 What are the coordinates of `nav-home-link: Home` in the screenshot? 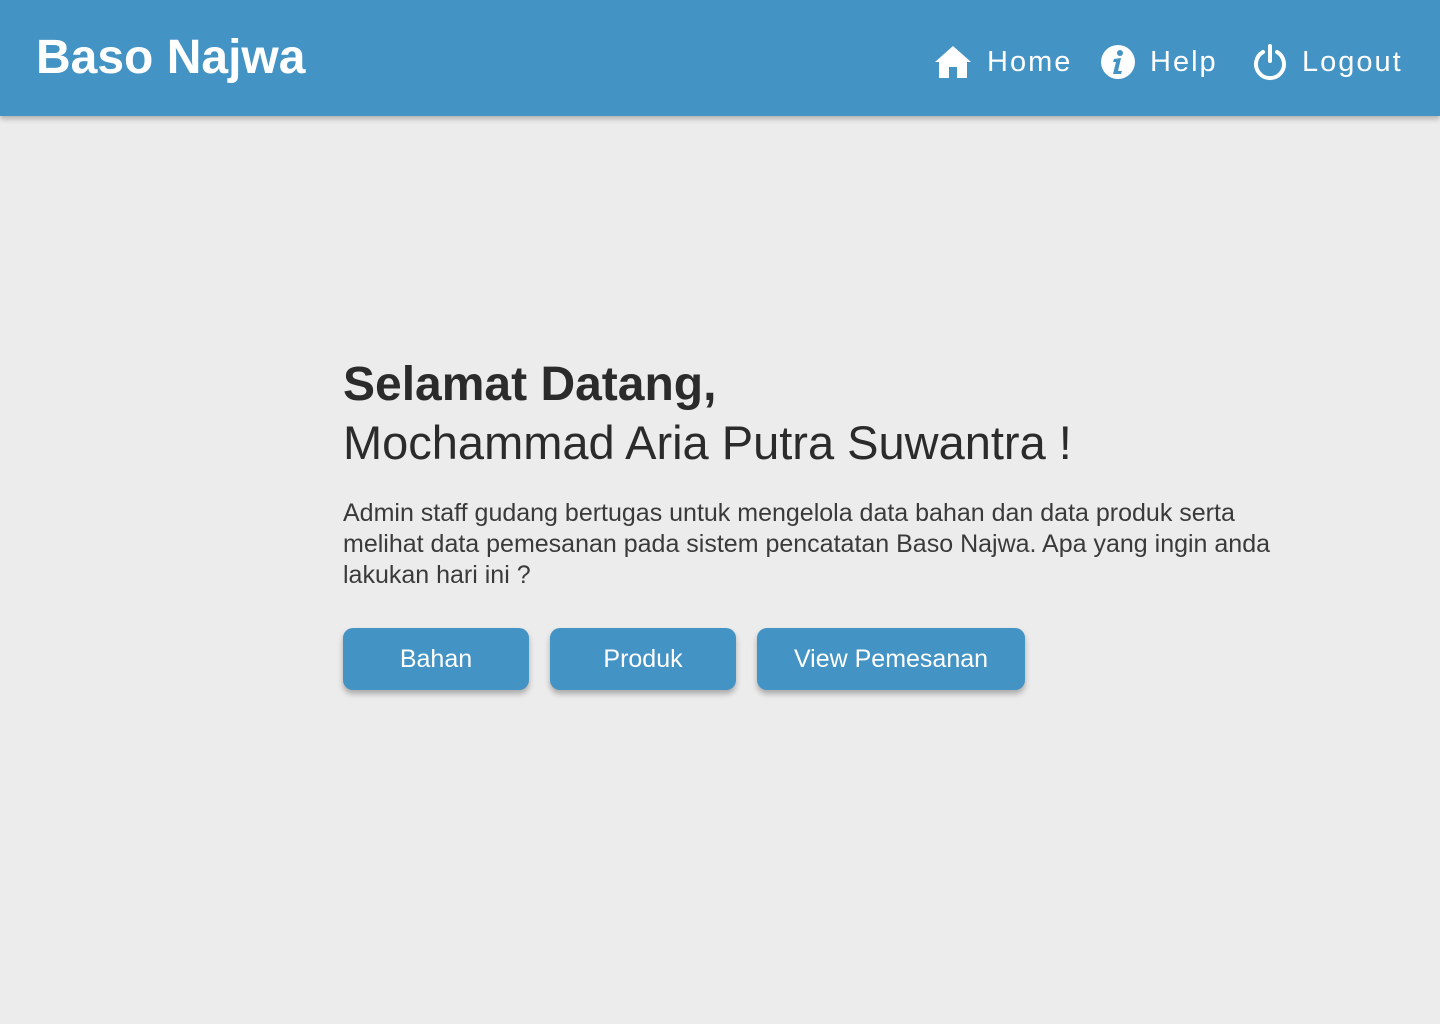 It's located at (1002, 62).